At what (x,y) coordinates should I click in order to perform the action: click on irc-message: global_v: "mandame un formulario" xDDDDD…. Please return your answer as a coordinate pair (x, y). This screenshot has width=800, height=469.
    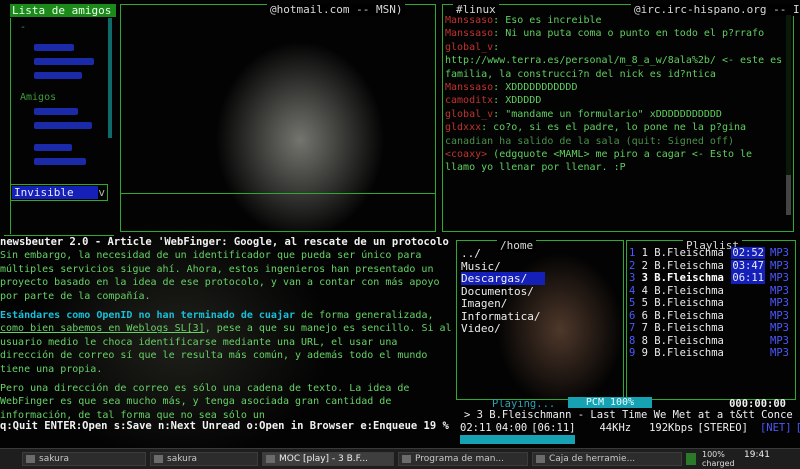
    Looking at the image, I should click on (615, 114).